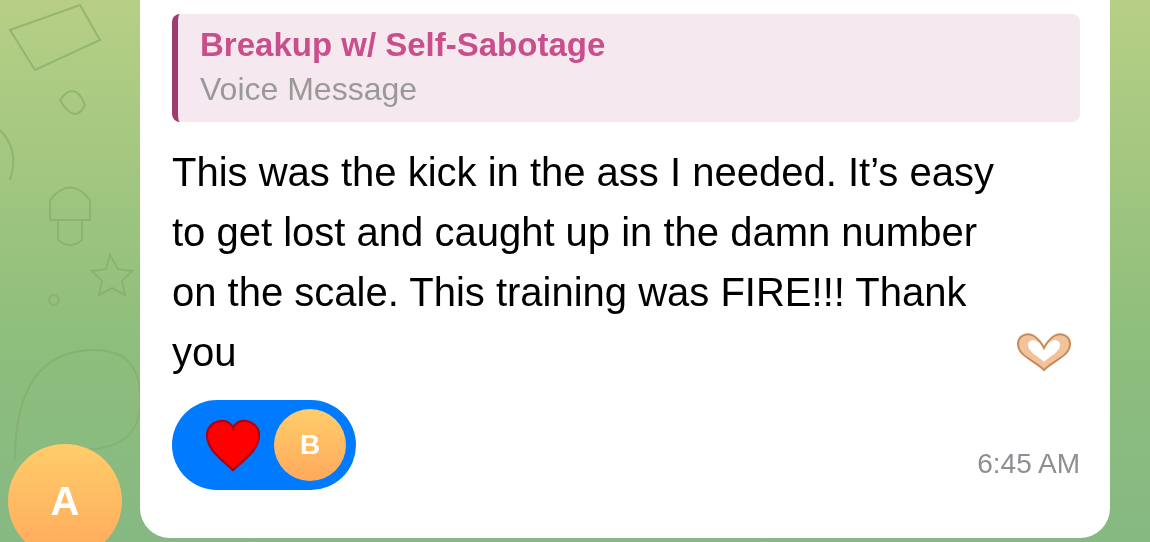 This screenshot has width=1150, height=542. Describe the element at coordinates (65, 493) in the screenshot. I see `user-avatar: A` at that location.